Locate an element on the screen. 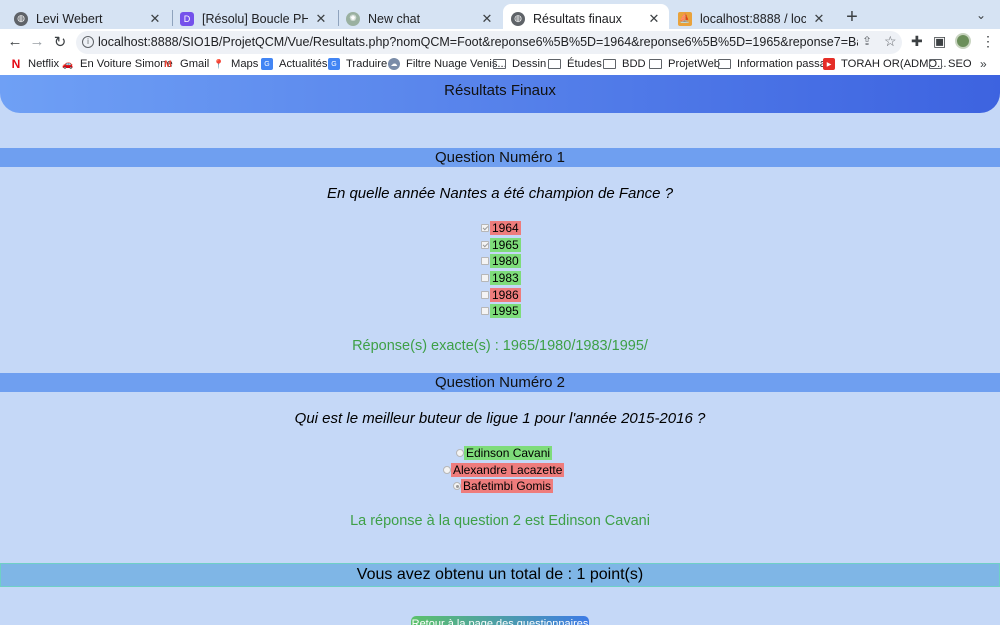 The width and height of the screenshot is (1000, 625). bookmark-star-icon: ☆ is located at coordinates (890, 41).